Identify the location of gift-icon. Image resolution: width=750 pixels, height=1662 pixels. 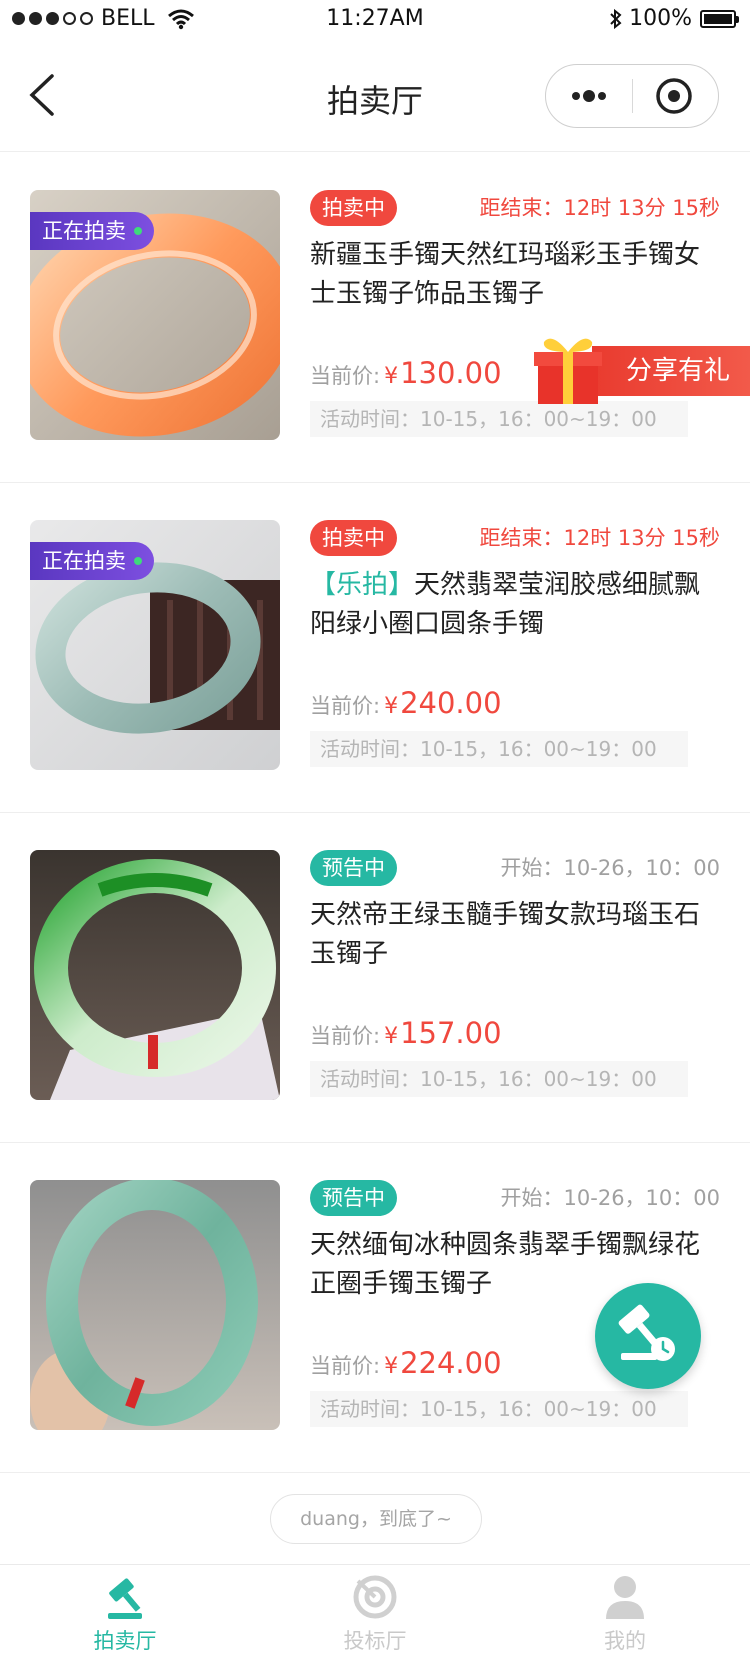
(568, 371).